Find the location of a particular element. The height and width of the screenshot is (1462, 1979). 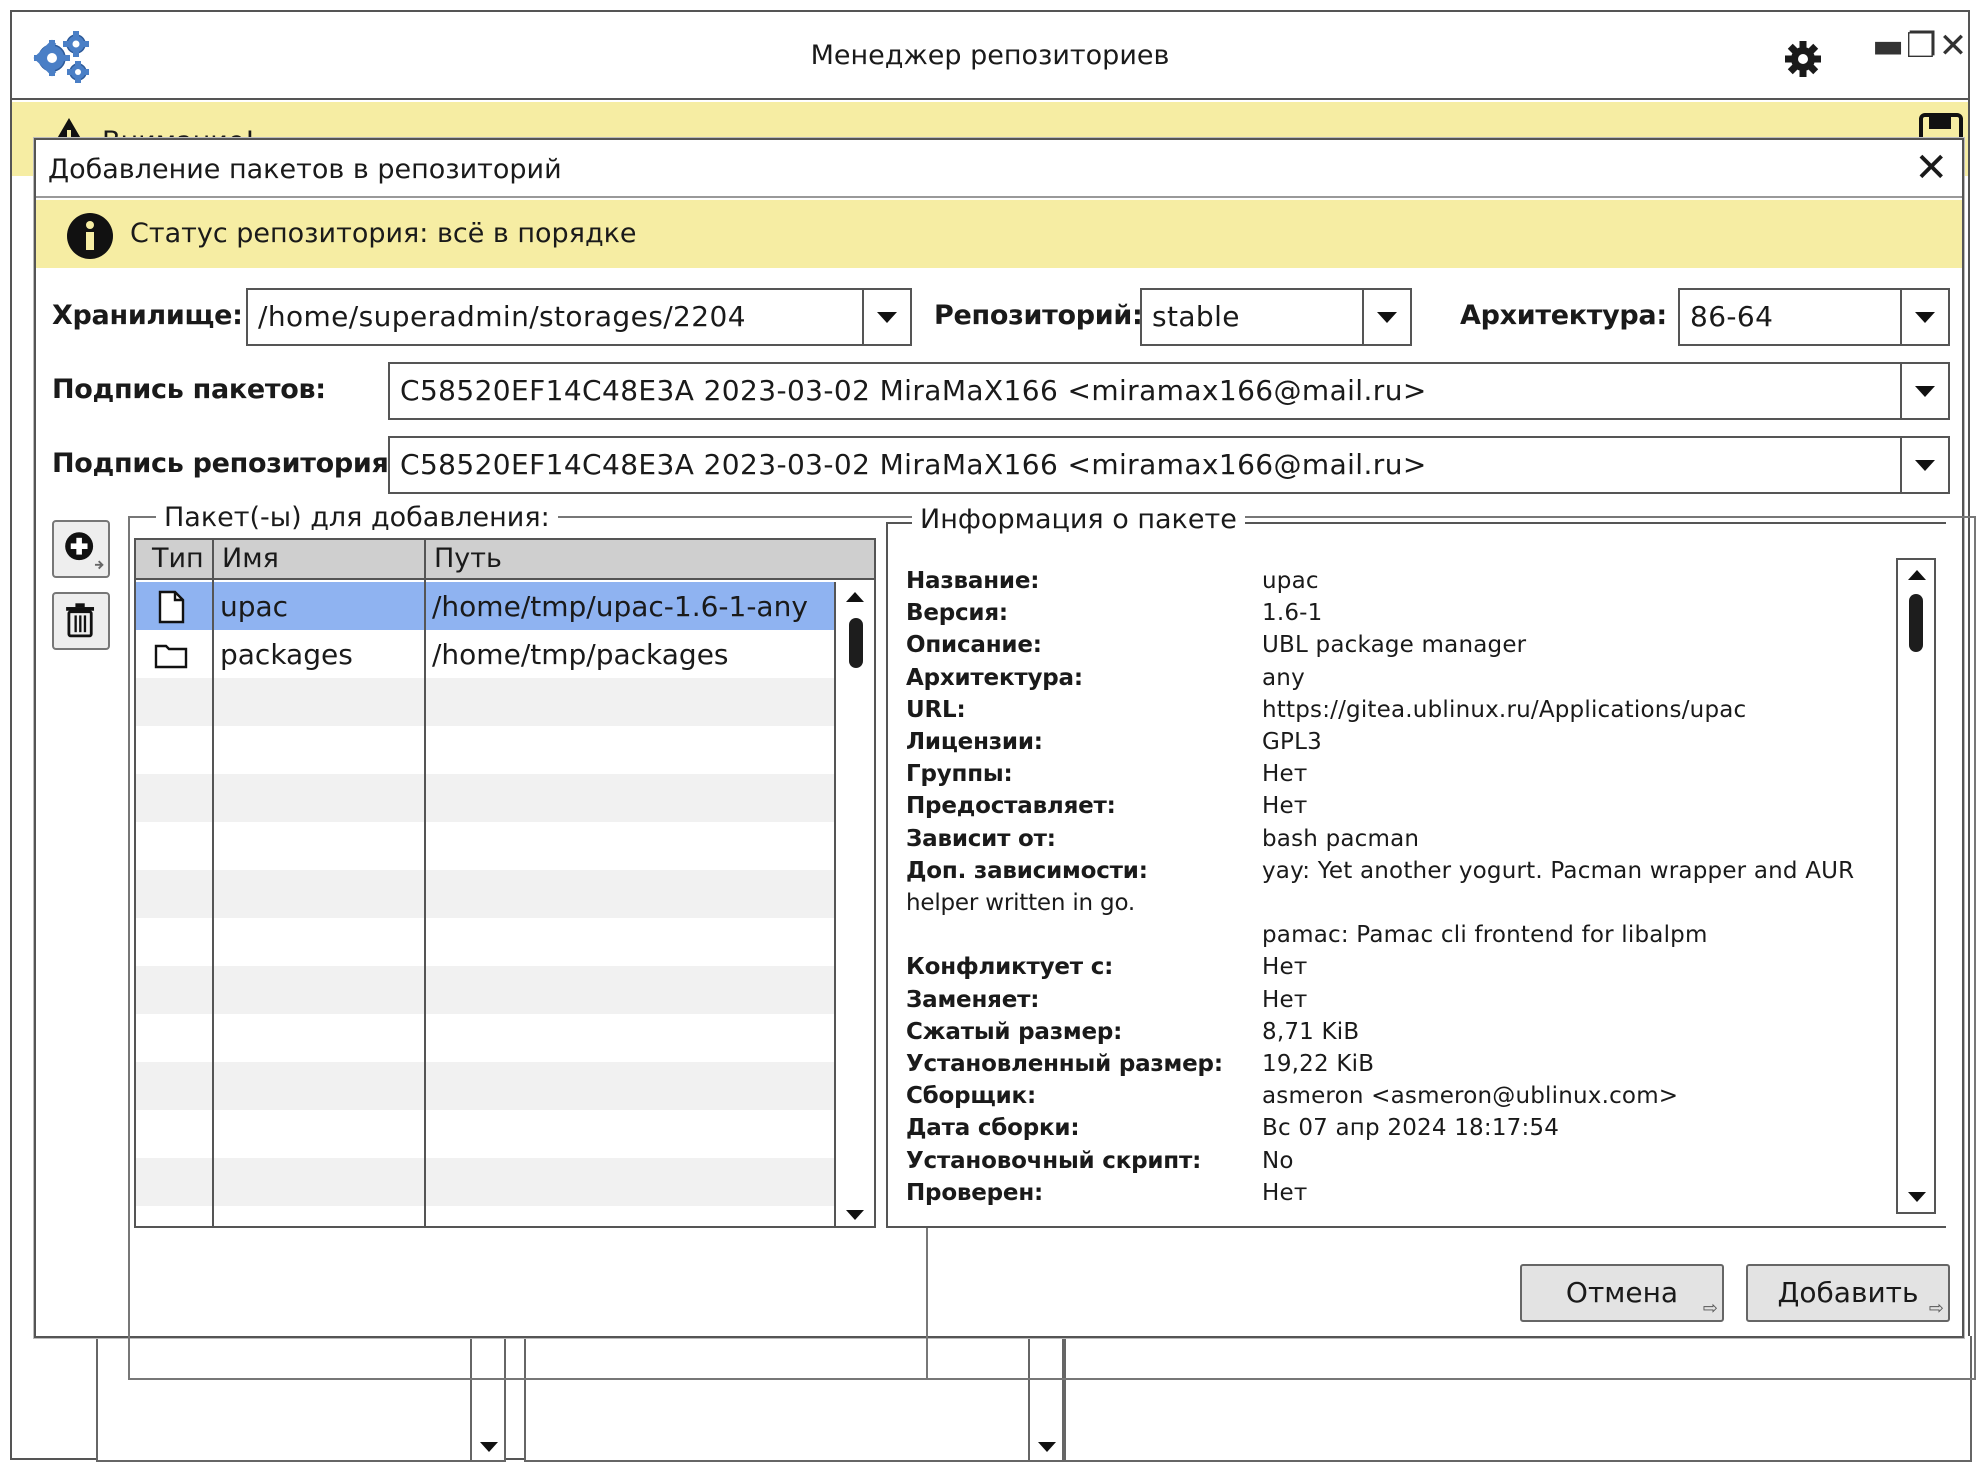

row-name: packages is located at coordinates (286, 654).